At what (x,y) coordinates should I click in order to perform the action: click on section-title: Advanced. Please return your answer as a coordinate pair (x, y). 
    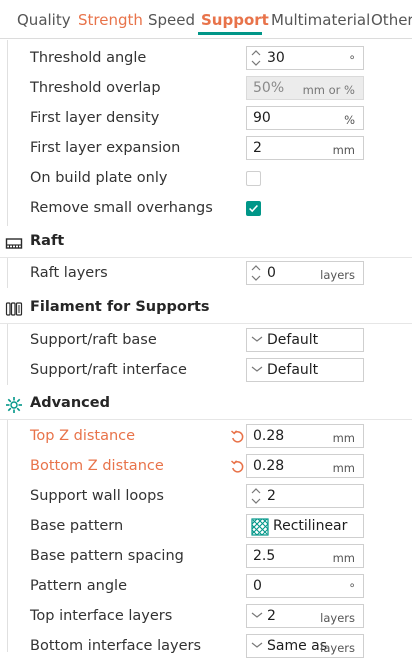
    Looking at the image, I should click on (70, 403).